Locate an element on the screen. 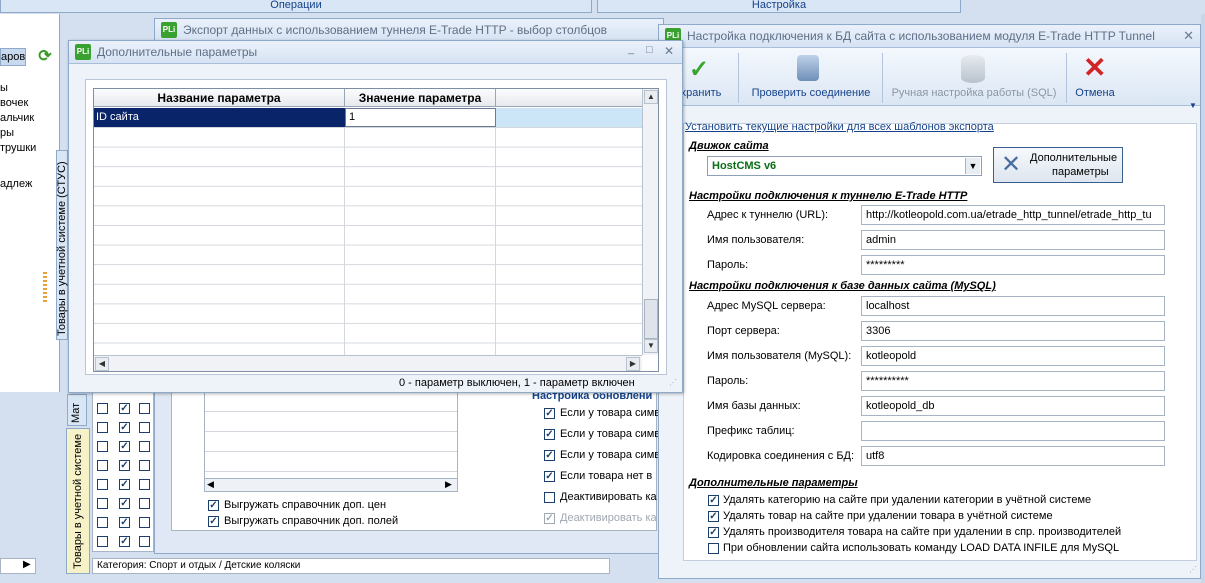 The image size is (1205, 583). minimize-icon: _ is located at coordinates (631, 49).